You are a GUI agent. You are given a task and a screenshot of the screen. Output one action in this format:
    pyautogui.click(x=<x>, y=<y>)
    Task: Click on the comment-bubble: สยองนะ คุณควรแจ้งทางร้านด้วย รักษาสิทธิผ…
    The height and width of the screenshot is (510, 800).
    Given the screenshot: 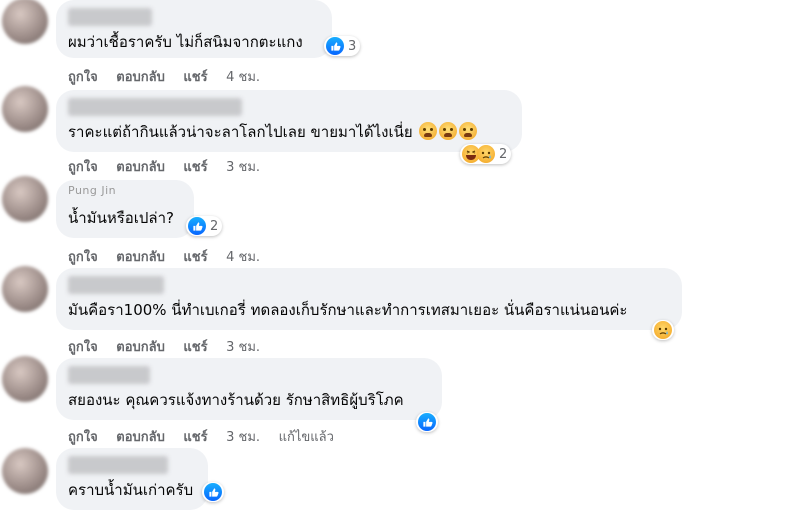 What is the action you would take?
    pyautogui.click(x=249, y=389)
    